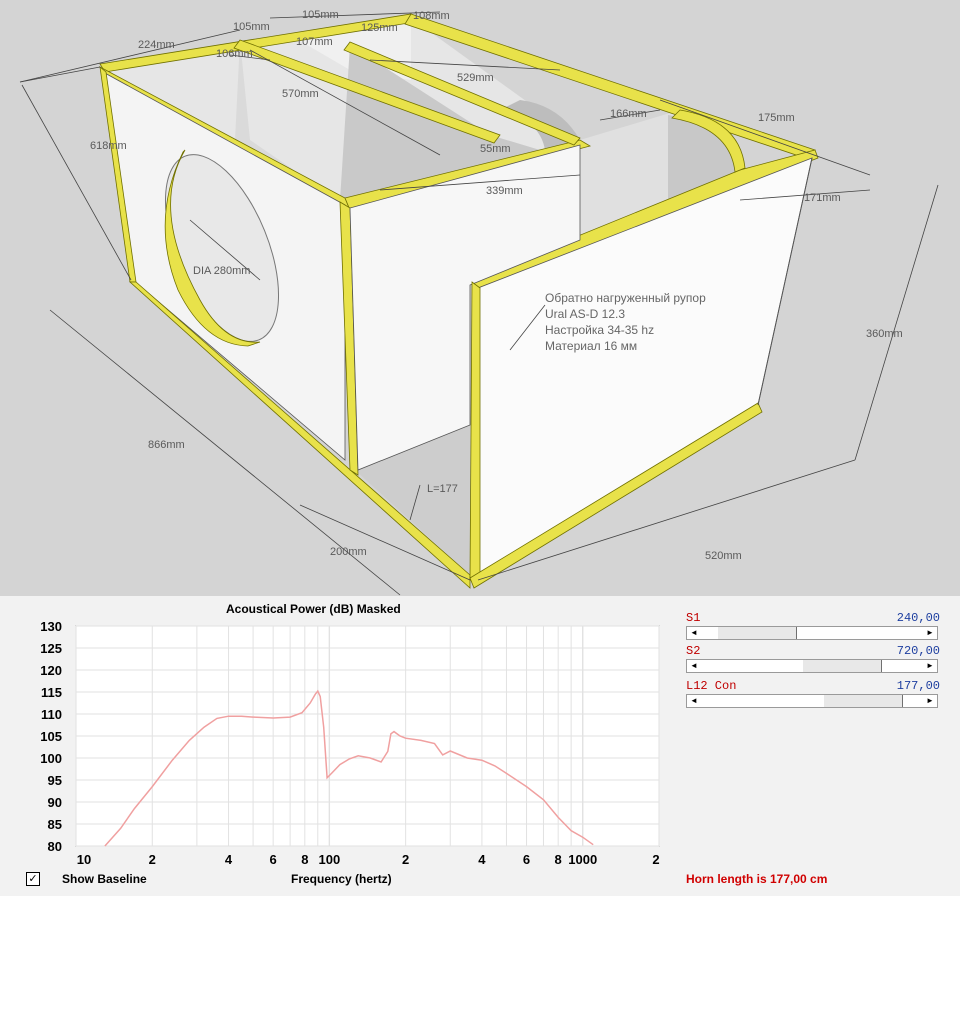 This screenshot has width=960, height=1032. I want to click on x-axis-label: Frequency (hertz), so click(341, 879).